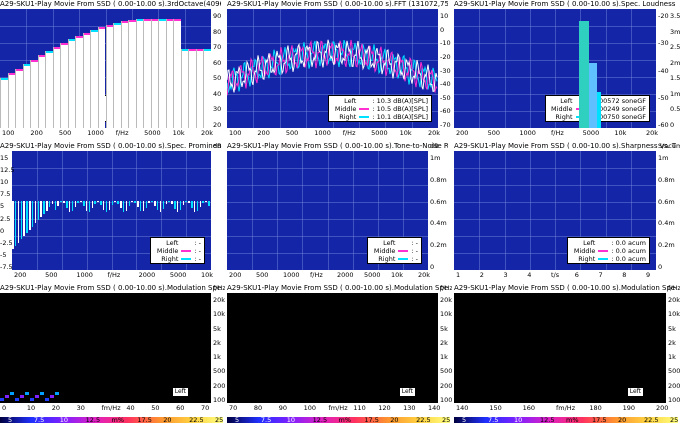 This screenshot has width=680, height=425. What do you see at coordinates (167, 251) in the screenshot?
I see `legend-name: Middle` at bounding box center [167, 251].